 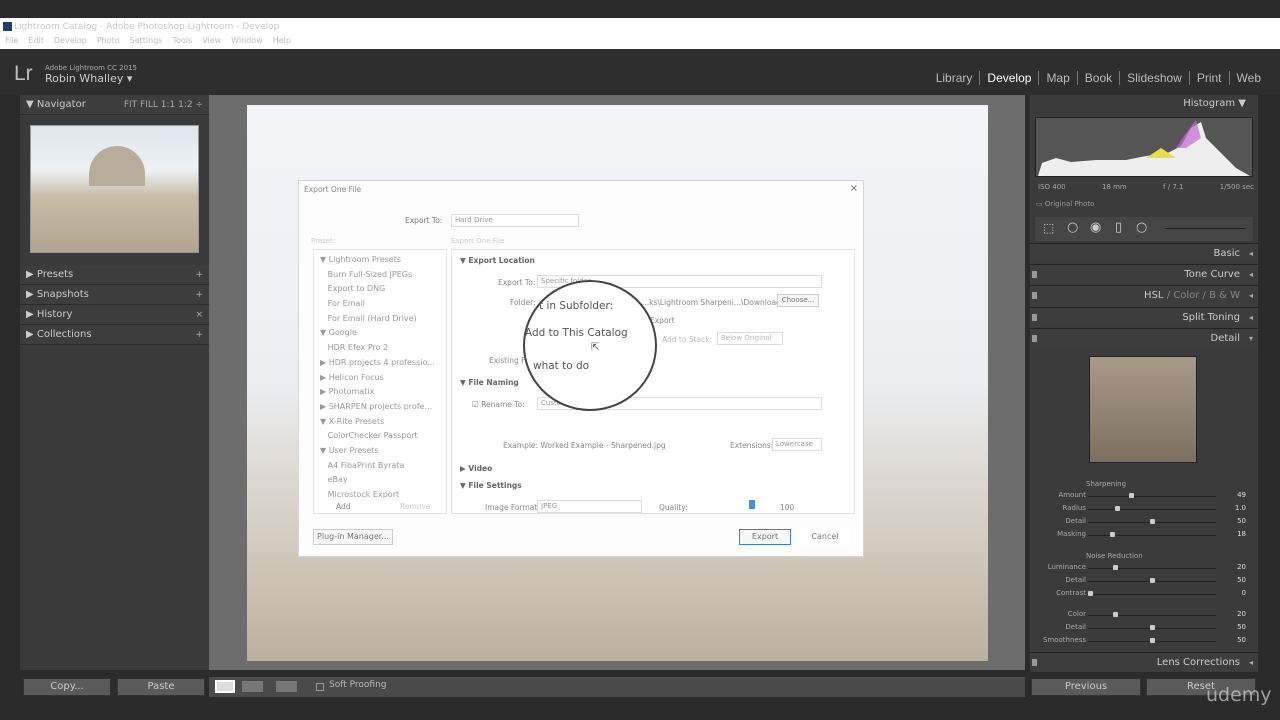 I want to click on detail-preview, so click(x=1143, y=409).